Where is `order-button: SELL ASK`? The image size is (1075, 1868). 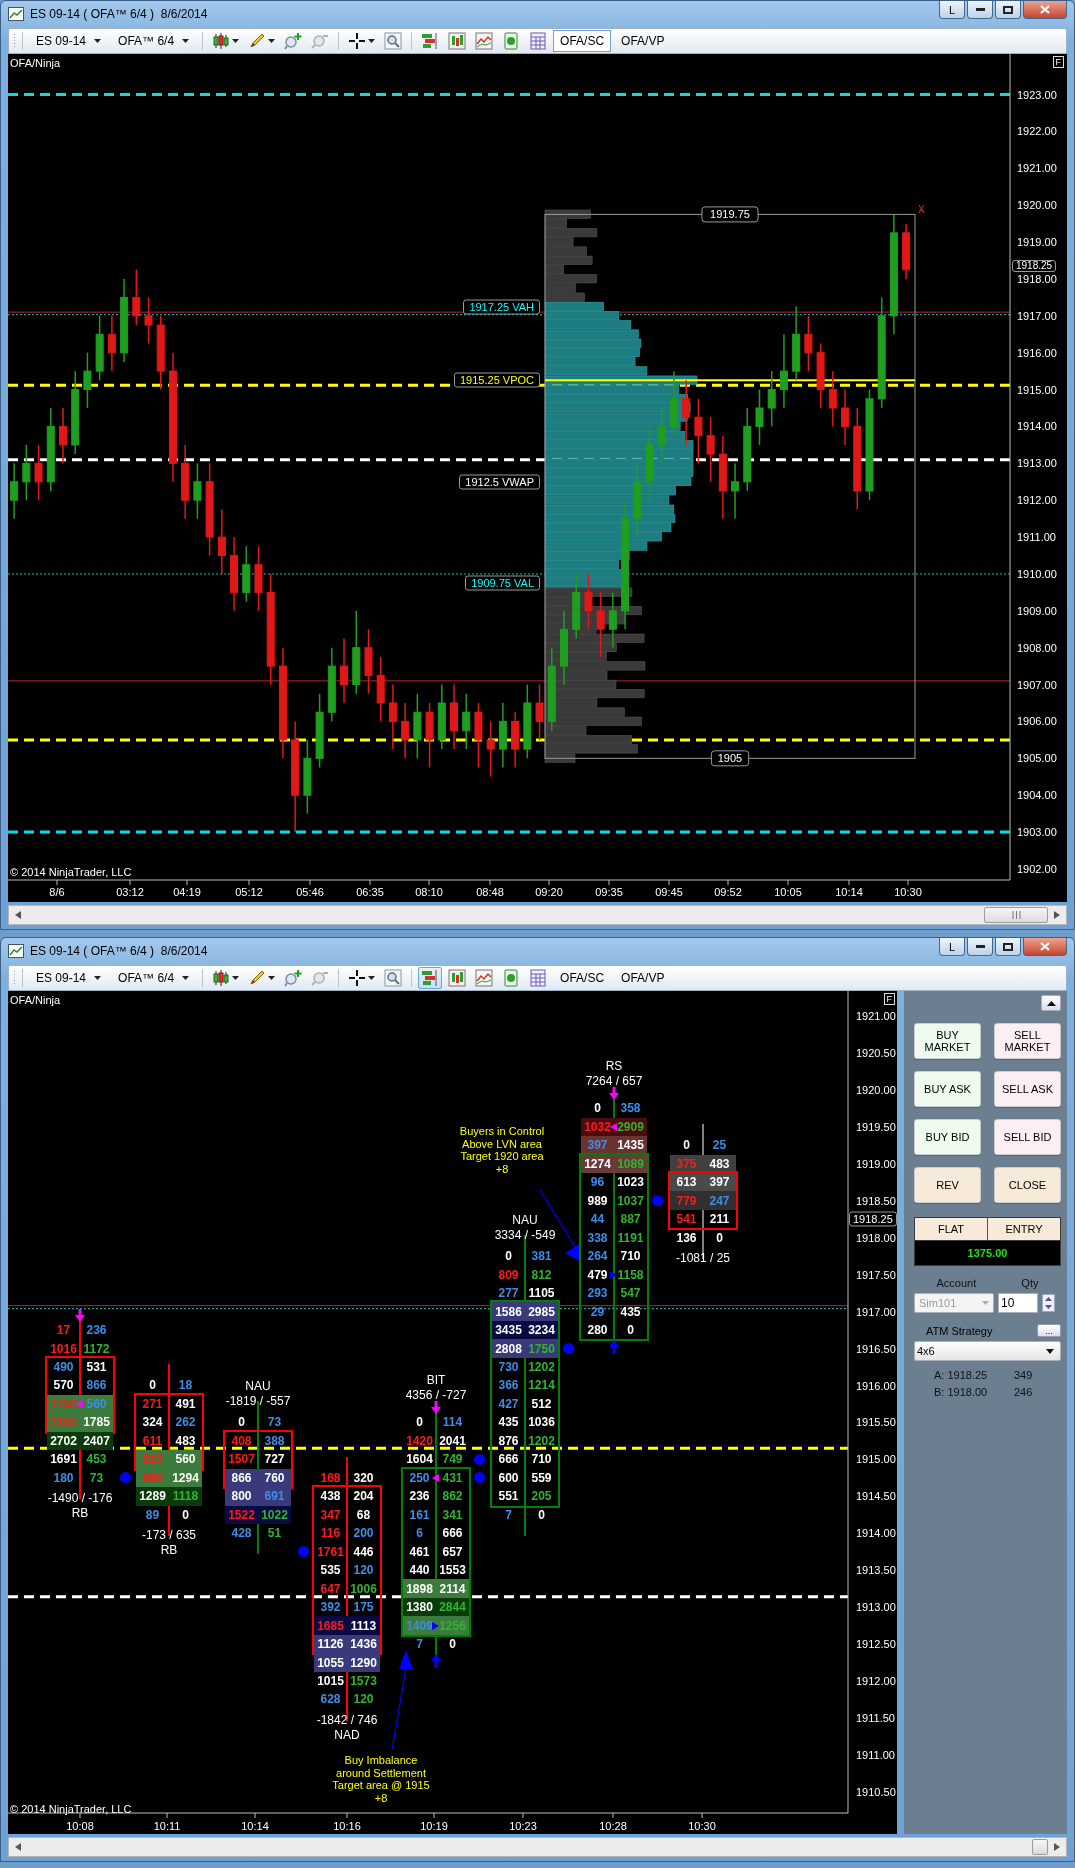 order-button: SELL ASK is located at coordinates (1027, 1089).